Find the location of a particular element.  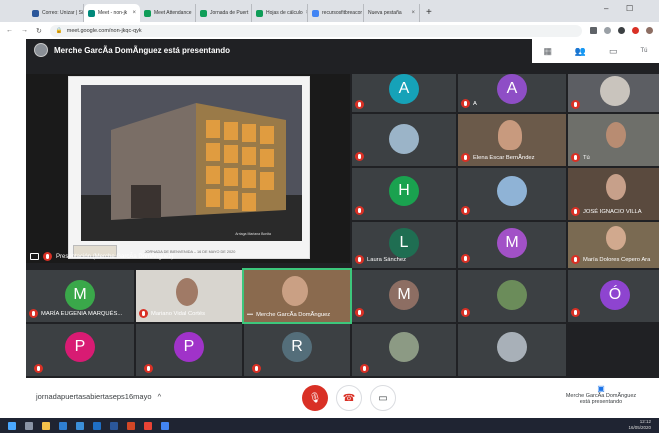

mail-icon is located at coordinates (97, 425).